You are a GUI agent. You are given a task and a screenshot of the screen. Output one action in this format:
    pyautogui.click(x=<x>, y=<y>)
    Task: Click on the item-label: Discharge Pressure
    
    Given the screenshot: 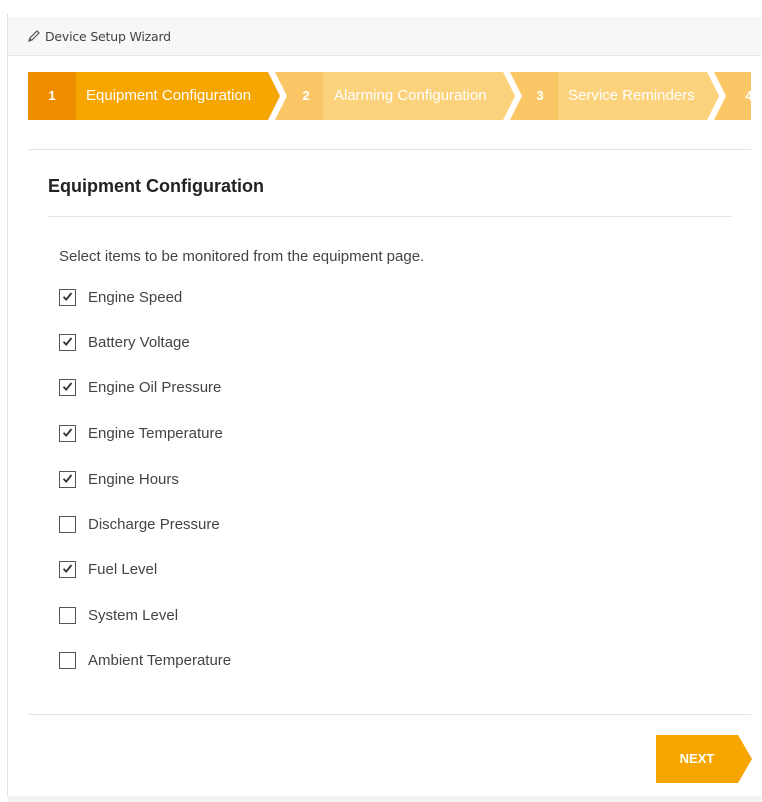 What is the action you would take?
    pyautogui.click(x=154, y=524)
    